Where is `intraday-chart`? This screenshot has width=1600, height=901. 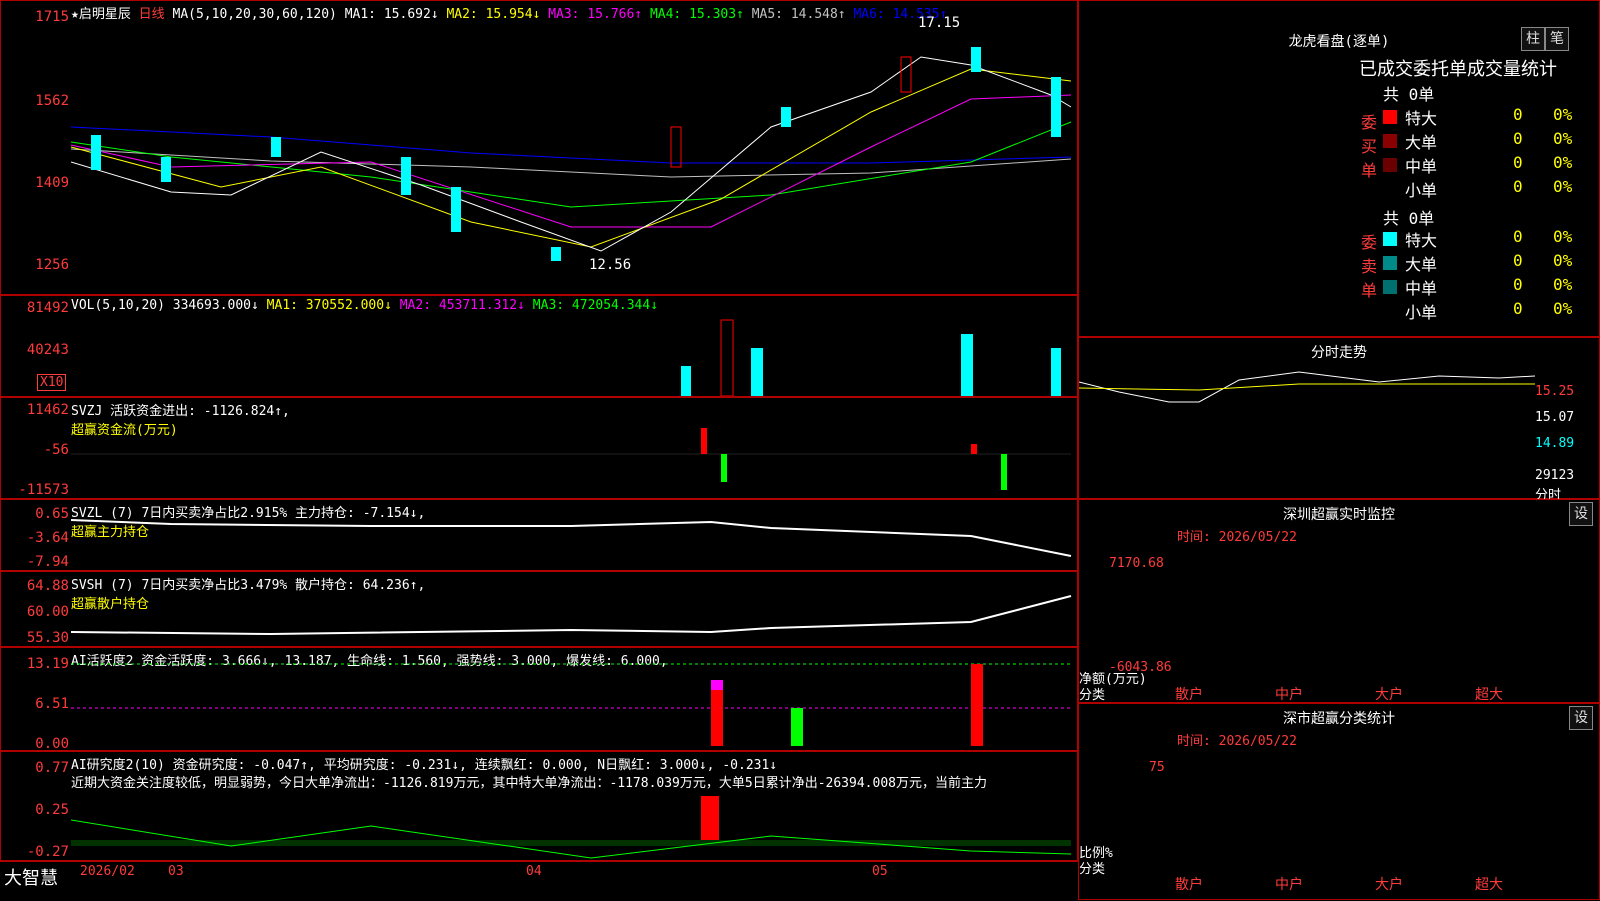 intraday-chart is located at coordinates (1307, 387).